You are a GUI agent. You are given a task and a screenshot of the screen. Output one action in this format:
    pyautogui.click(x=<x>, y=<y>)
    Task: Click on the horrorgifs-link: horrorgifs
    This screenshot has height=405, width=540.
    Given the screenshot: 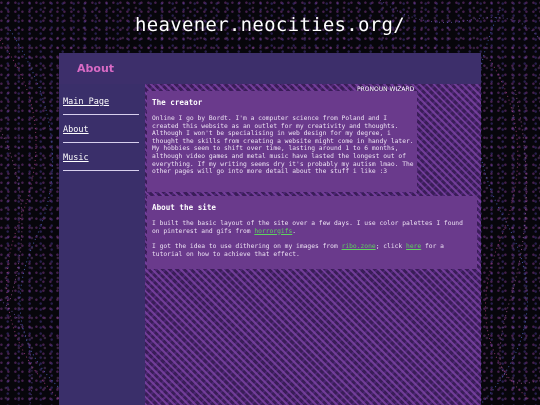 What is the action you would take?
    pyautogui.click(x=273, y=231)
    